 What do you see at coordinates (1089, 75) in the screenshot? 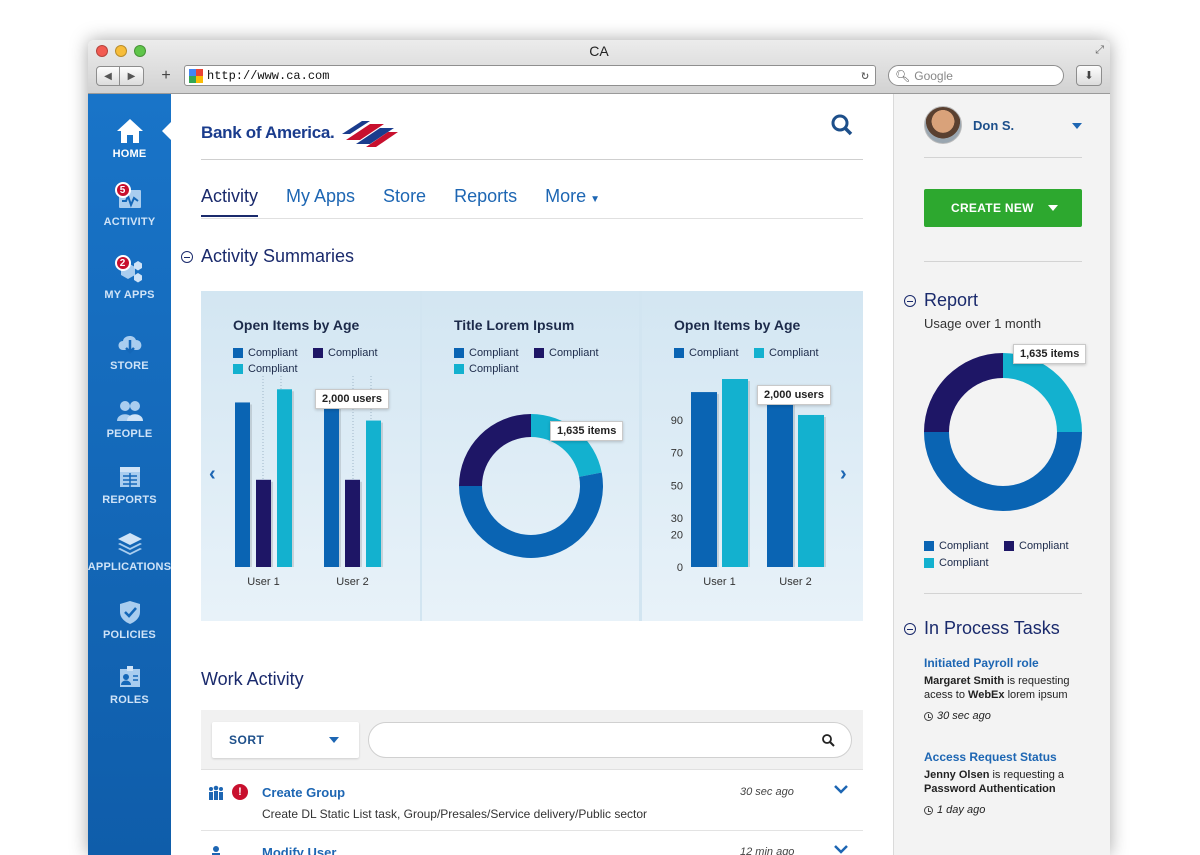
I see `downloads-button: ⬇` at bounding box center [1089, 75].